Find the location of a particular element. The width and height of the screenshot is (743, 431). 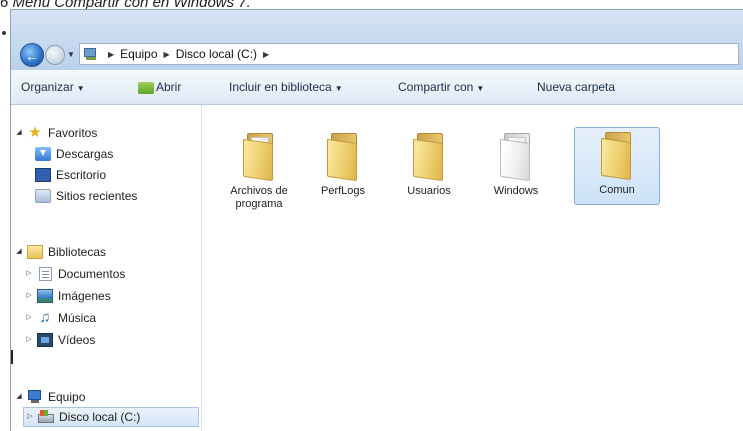

pictures-icon is located at coordinates (45, 296).